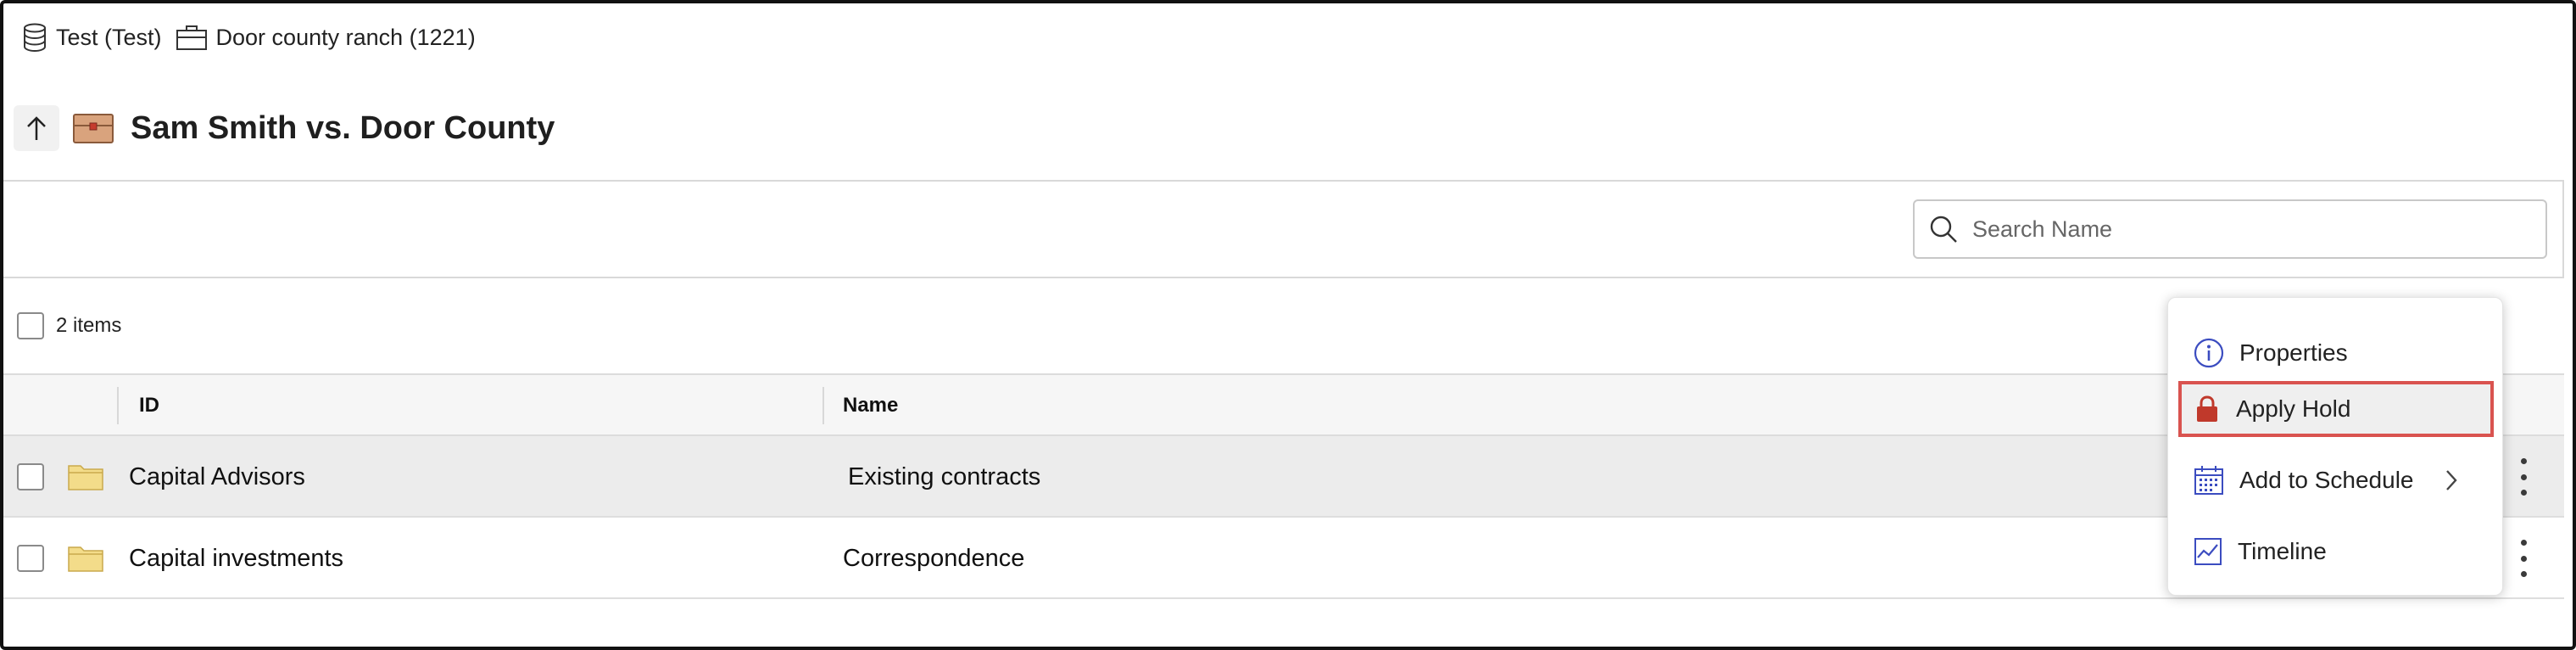  What do you see at coordinates (2243, 230) in the screenshot?
I see `search-input` at bounding box center [2243, 230].